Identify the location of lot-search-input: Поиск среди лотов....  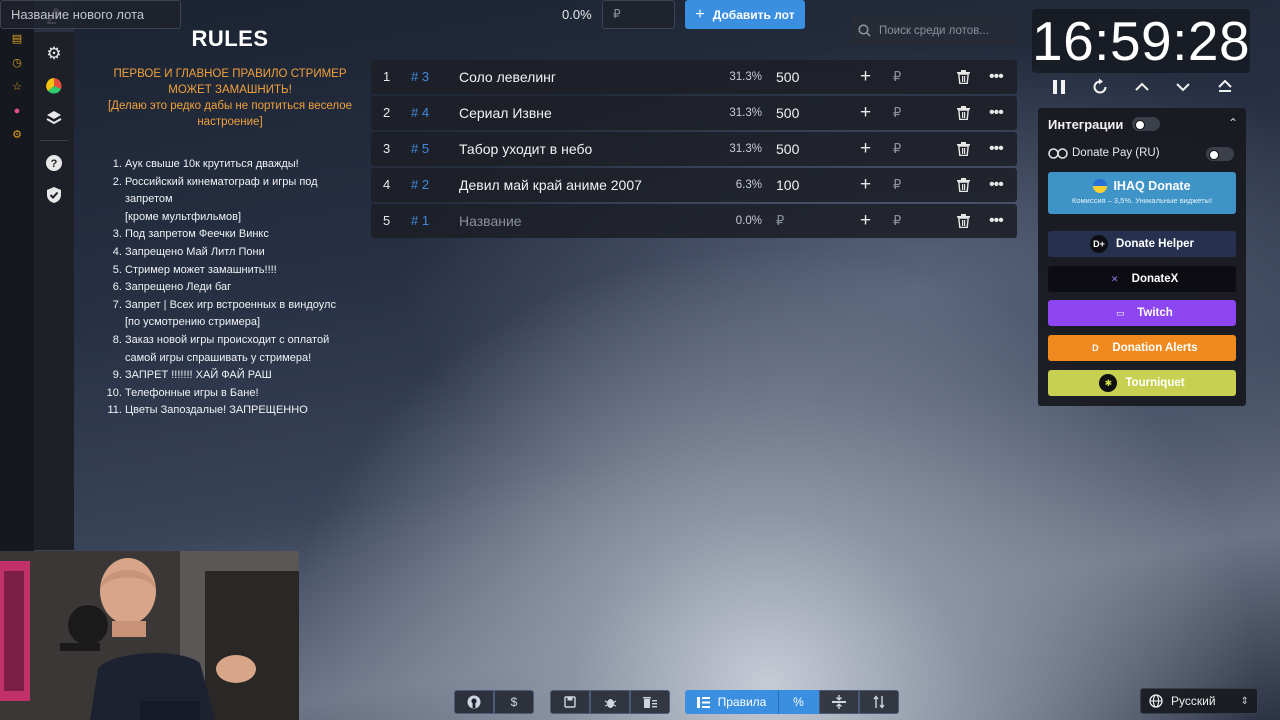
(934, 30).